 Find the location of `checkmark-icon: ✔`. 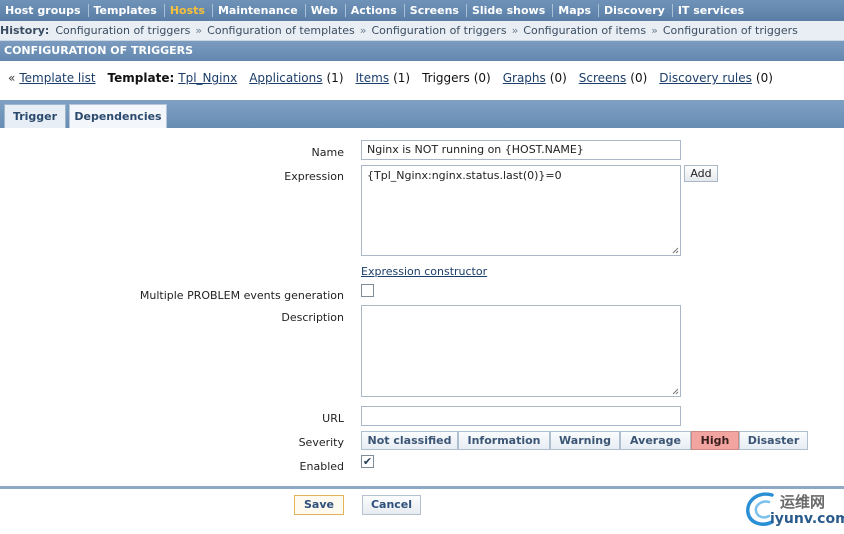

checkmark-icon: ✔ is located at coordinates (367, 461).